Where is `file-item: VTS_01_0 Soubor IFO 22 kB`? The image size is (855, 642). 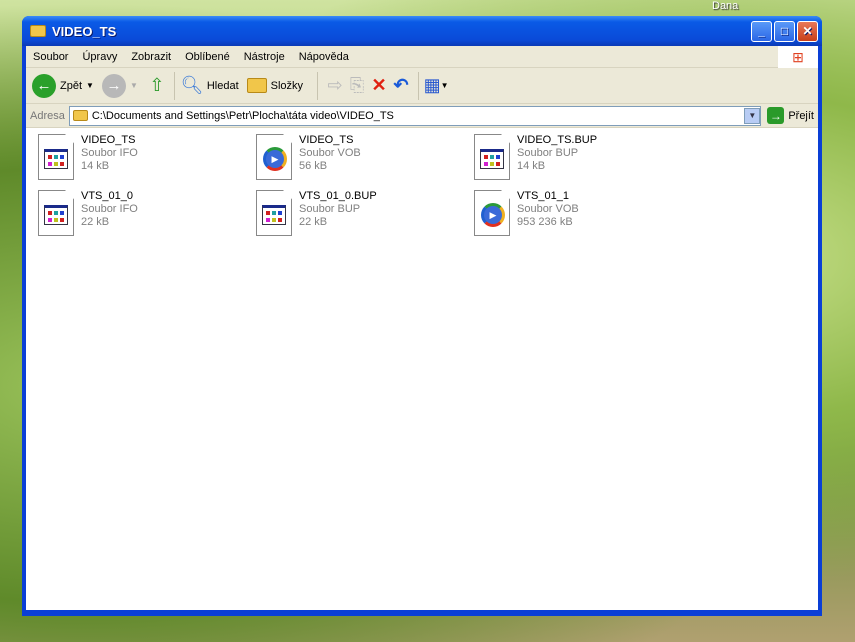 file-item: VTS_01_0 Soubor IFO 22 kB is located at coordinates (143, 213).